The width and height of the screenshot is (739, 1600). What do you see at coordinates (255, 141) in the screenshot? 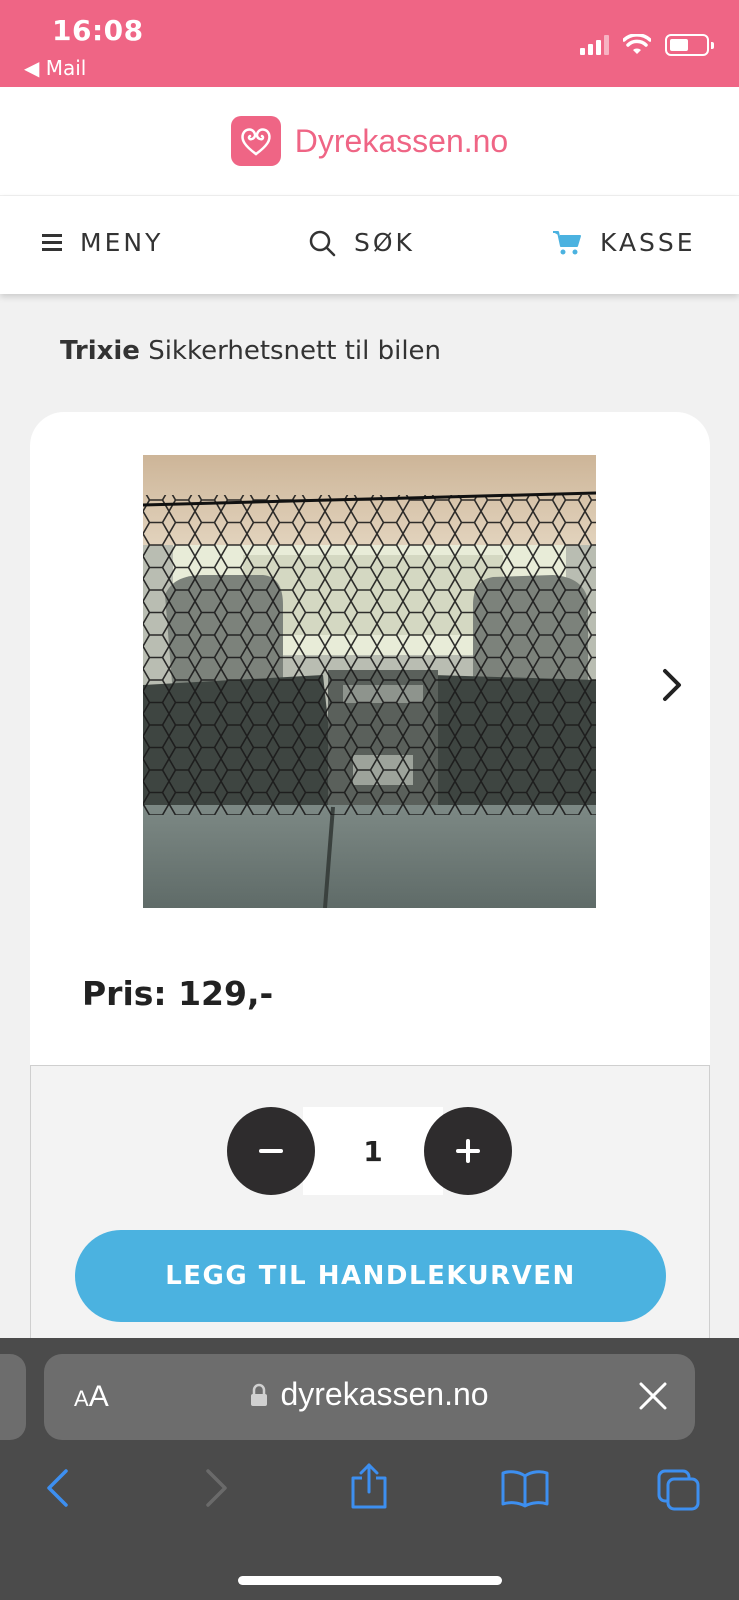
I see `logo-heart-icon` at bounding box center [255, 141].